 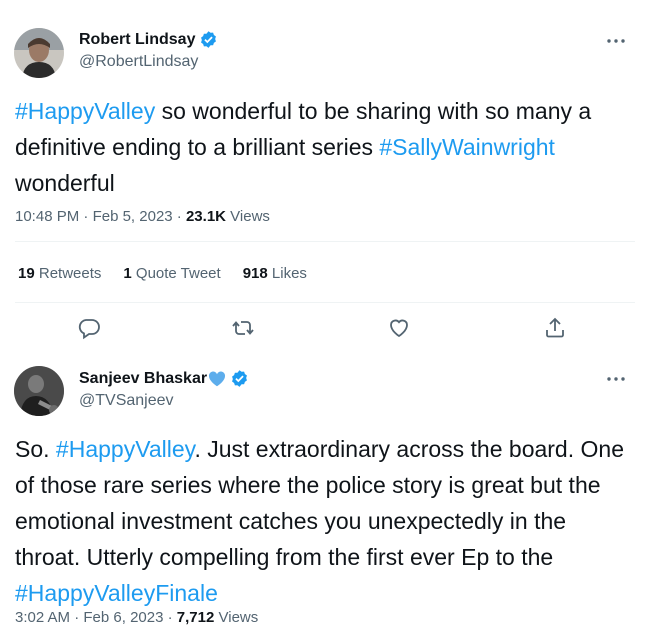 I want to click on author-name-row: Robert Lindsay, so click(x=148, y=39).